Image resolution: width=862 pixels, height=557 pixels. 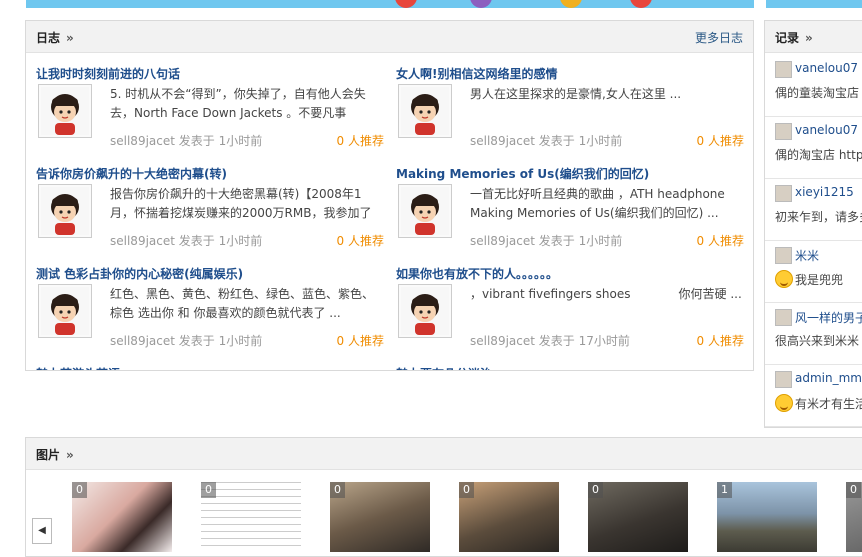 What do you see at coordinates (139, 273) in the screenshot?
I see `log-entry-title: 测试 色彩占卦你的内心秘密(纯属娱乐)` at bounding box center [139, 273].